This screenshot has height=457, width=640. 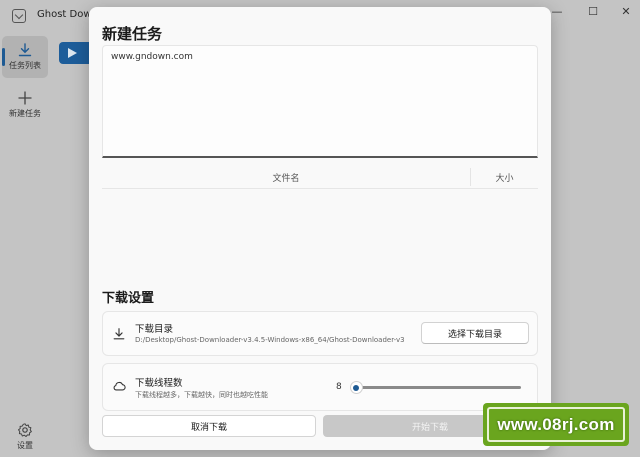 What do you see at coordinates (19, 16) in the screenshot?
I see `app-logo-icon` at bounding box center [19, 16].